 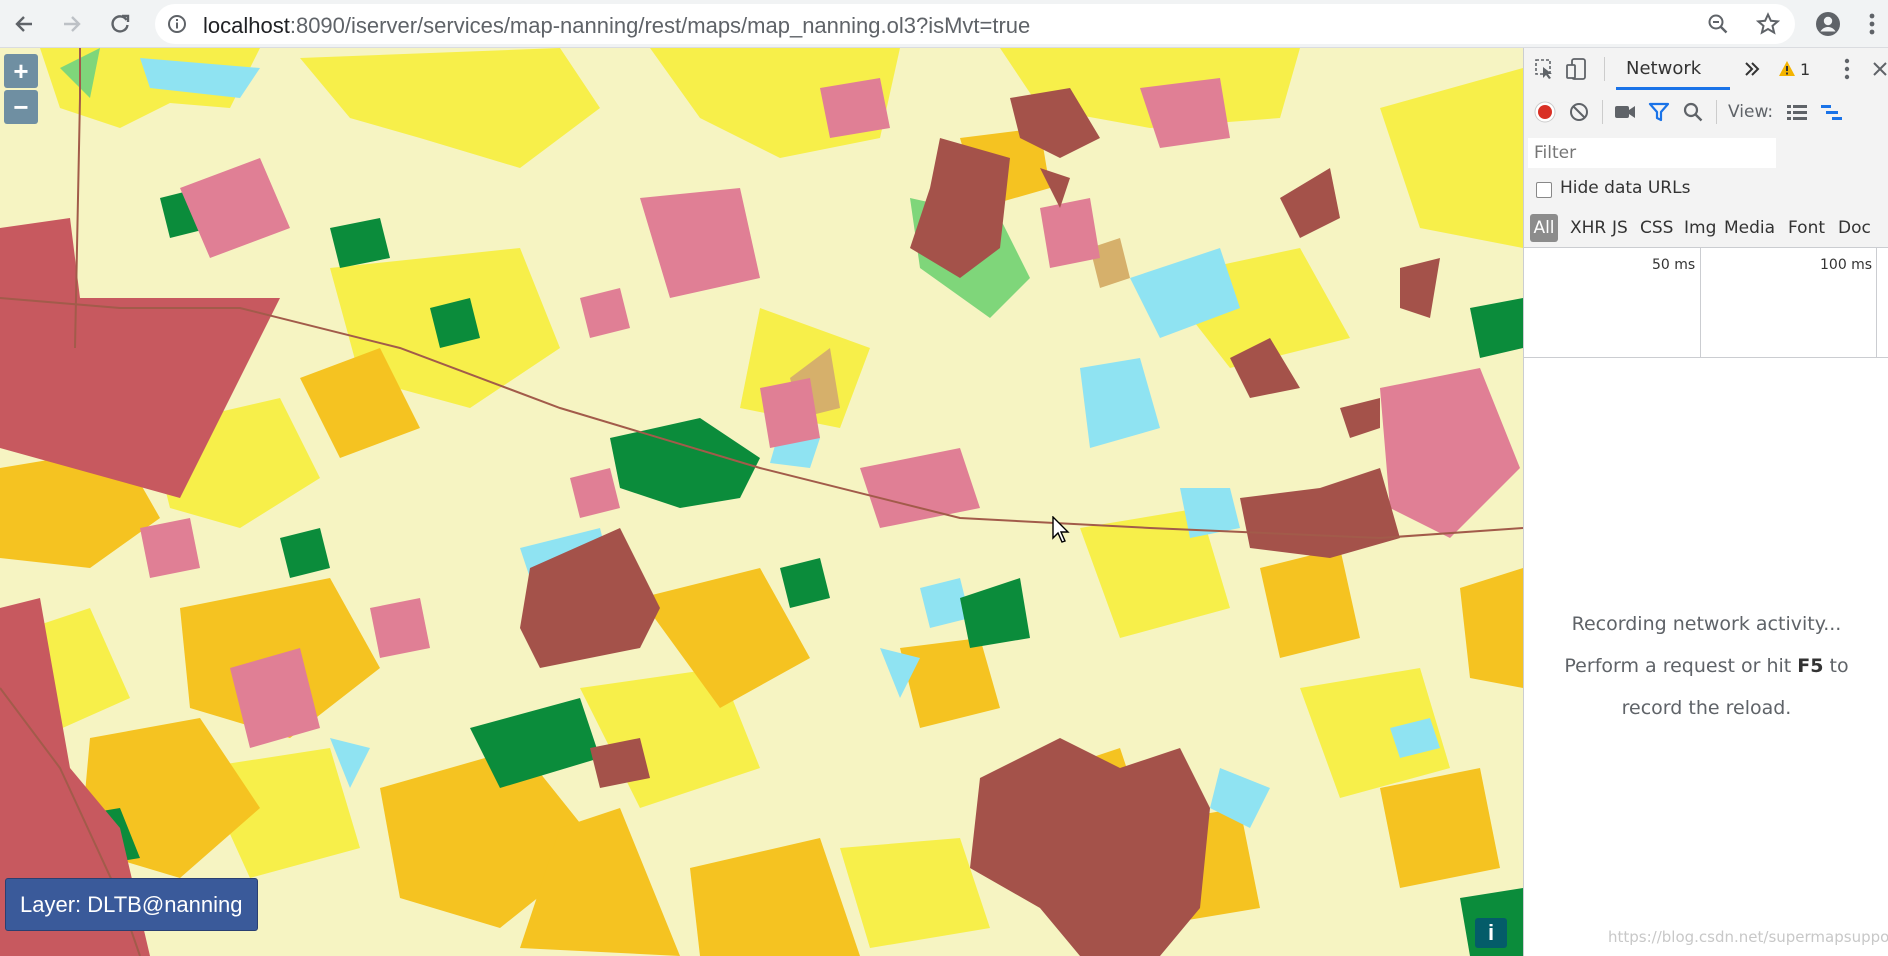 I want to click on large-request-rows-icon, so click(x=1797, y=112).